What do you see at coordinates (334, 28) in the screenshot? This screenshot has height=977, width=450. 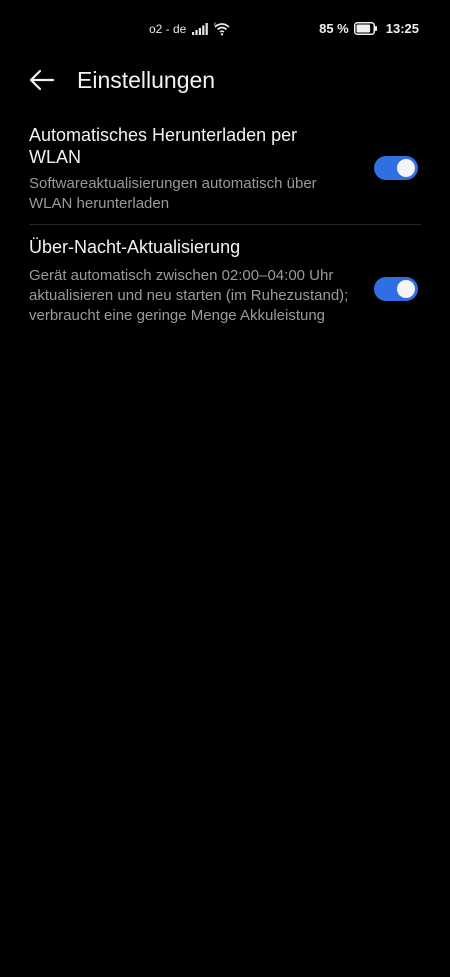 I see `battery-percent: 85 %` at bounding box center [334, 28].